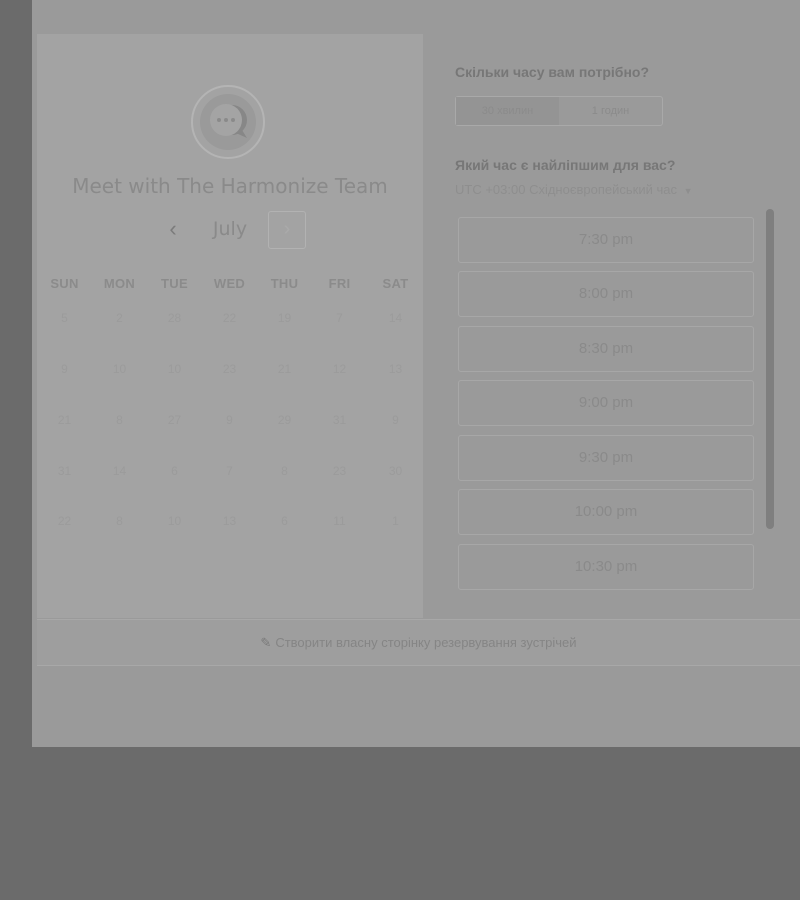 This screenshot has height=900, width=800. I want to click on time-question: Який час є найліпшим для вас?, so click(565, 165).